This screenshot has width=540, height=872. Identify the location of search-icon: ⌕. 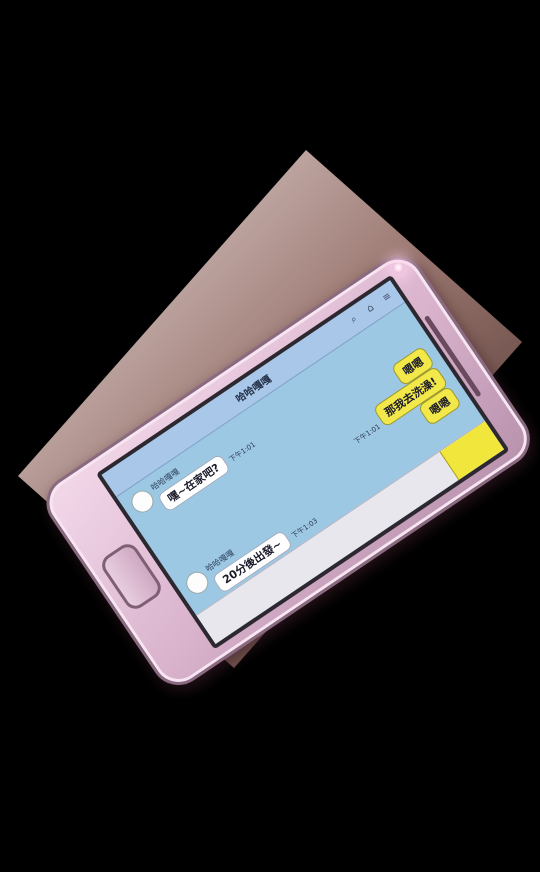
(353, 319).